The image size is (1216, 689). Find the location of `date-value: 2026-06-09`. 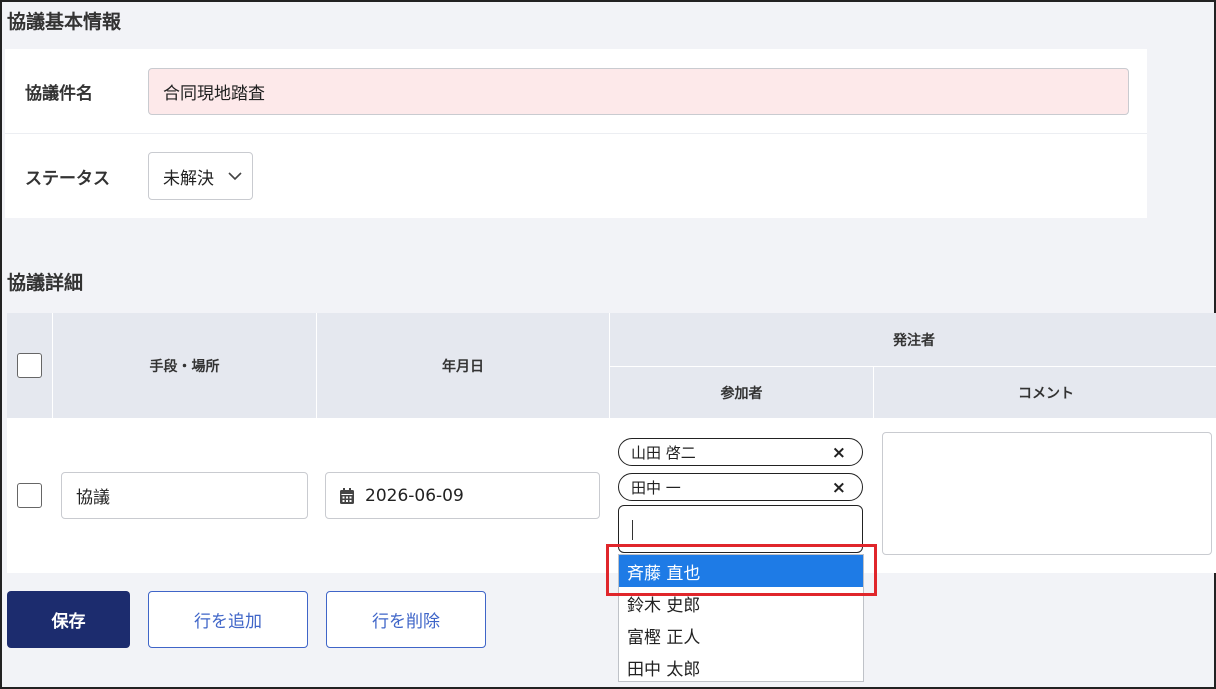

date-value: 2026-06-09 is located at coordinates (414, 495).